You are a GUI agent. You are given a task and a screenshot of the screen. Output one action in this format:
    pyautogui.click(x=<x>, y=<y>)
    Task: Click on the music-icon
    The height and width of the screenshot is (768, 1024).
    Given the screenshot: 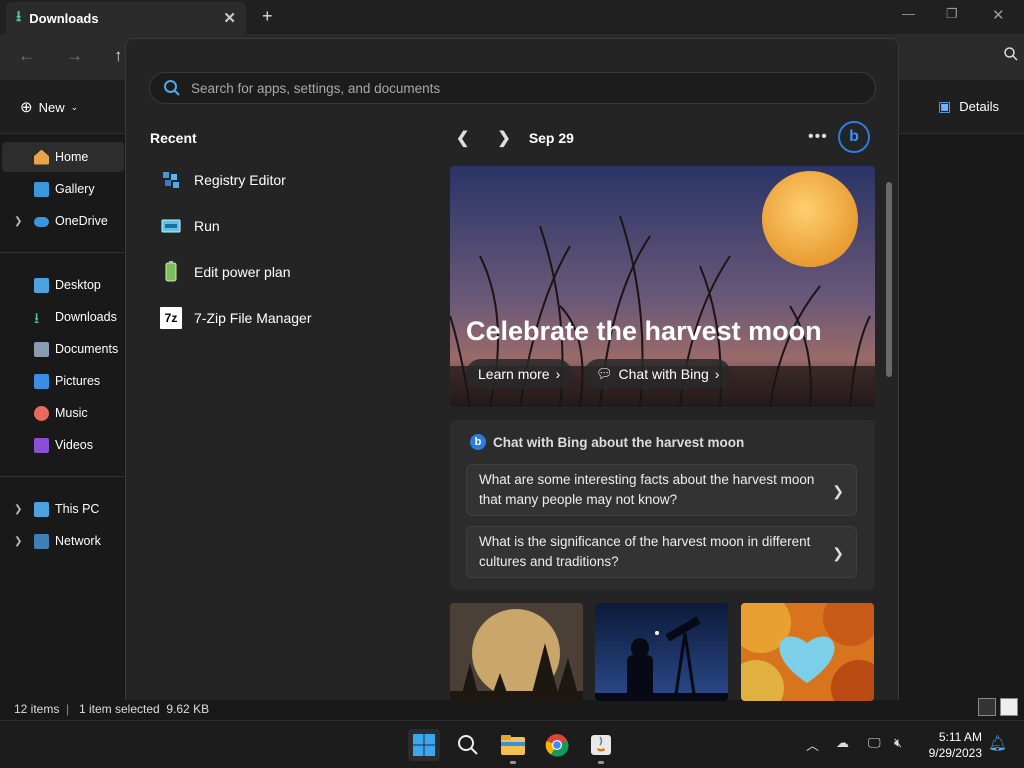 What is the action you would take?
    pyautogui.click(x=41, y=413)
    